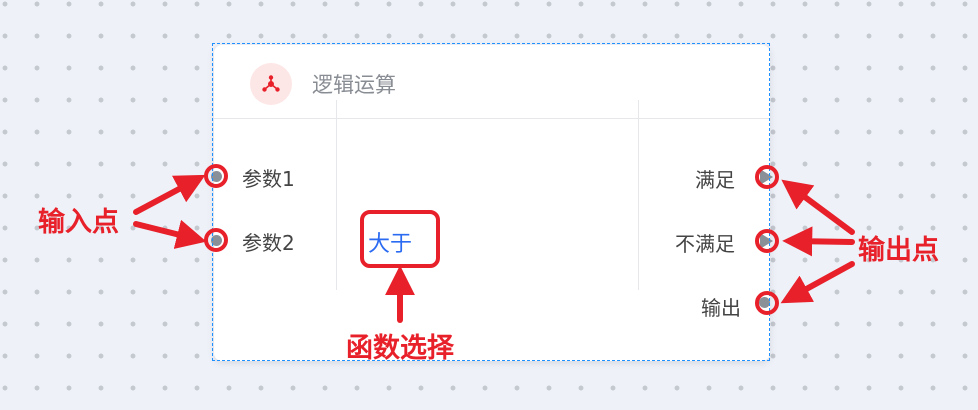 The height and width of the screenshot is (410, 978). I want to click on arrow-to-output-not-satisfied, so click(818, 241).